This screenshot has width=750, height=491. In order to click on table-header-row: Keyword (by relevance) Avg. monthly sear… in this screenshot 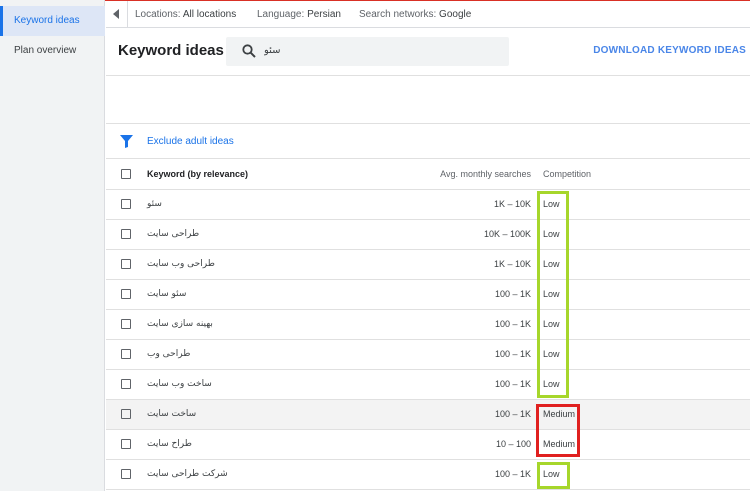, I will do `click(428, 174)`.